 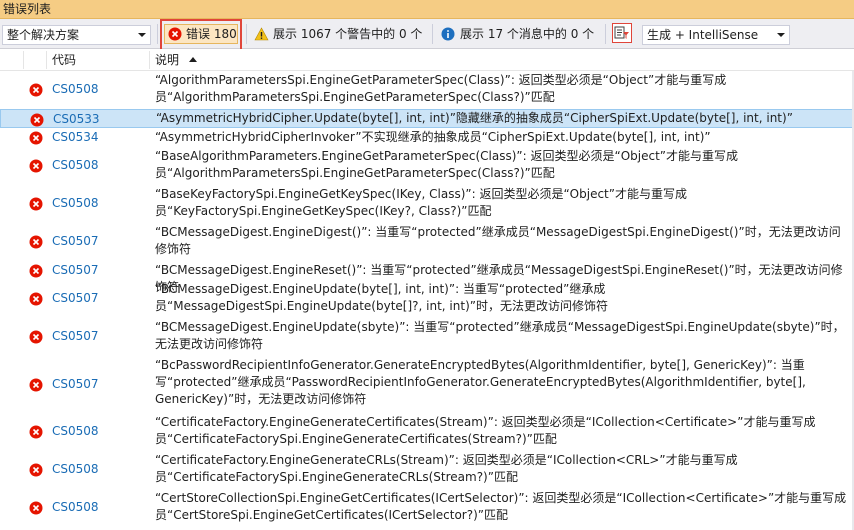 I want to click on messages-filter-button: 展示 17 个消息中的 0 个, so click(x=521, y=34).